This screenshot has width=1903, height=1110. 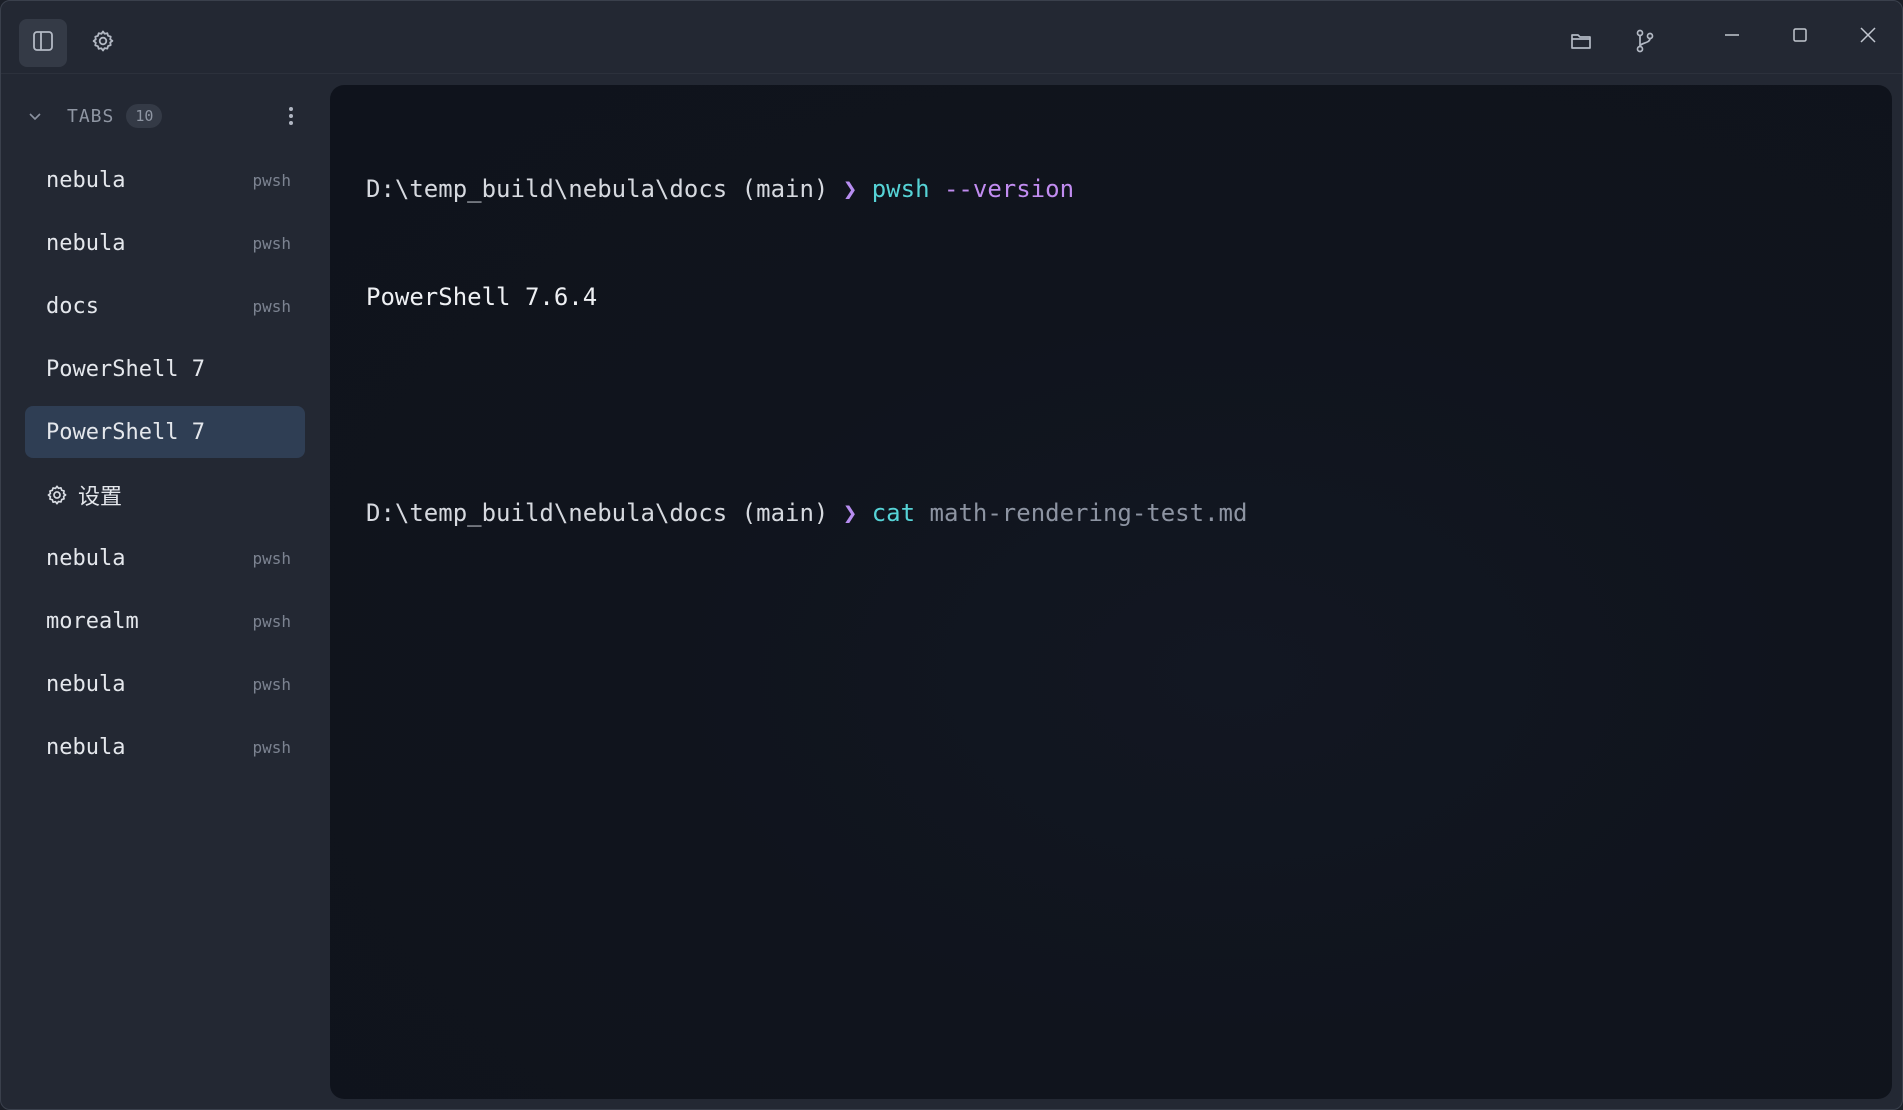 What do you see at coordinates (144, 116) in the screenshot?
I see `tabs-count-badge: 10` at bounding box center [144, 116].